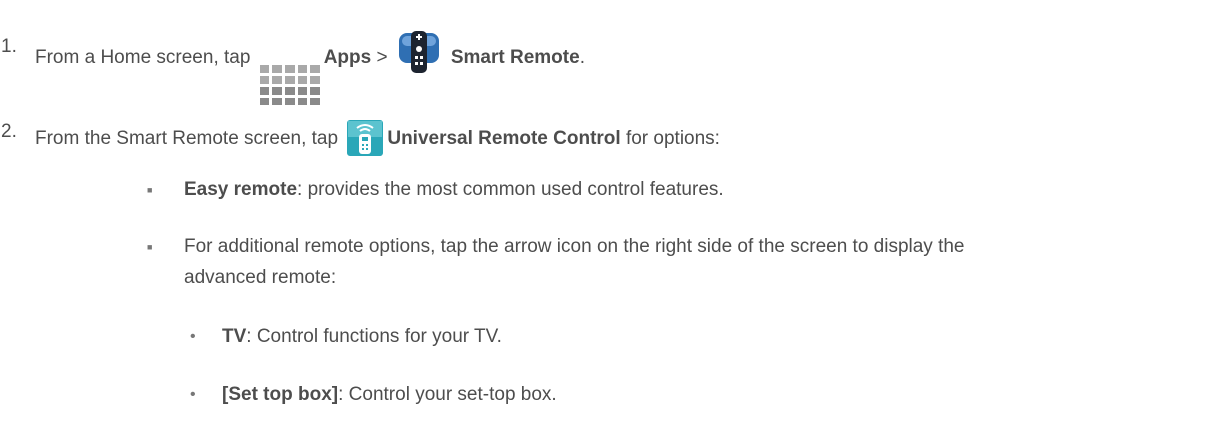 This screenshot has width=1210, height=437. I want to click on smart-remote-label: Smart Remote, so click(515, 57).